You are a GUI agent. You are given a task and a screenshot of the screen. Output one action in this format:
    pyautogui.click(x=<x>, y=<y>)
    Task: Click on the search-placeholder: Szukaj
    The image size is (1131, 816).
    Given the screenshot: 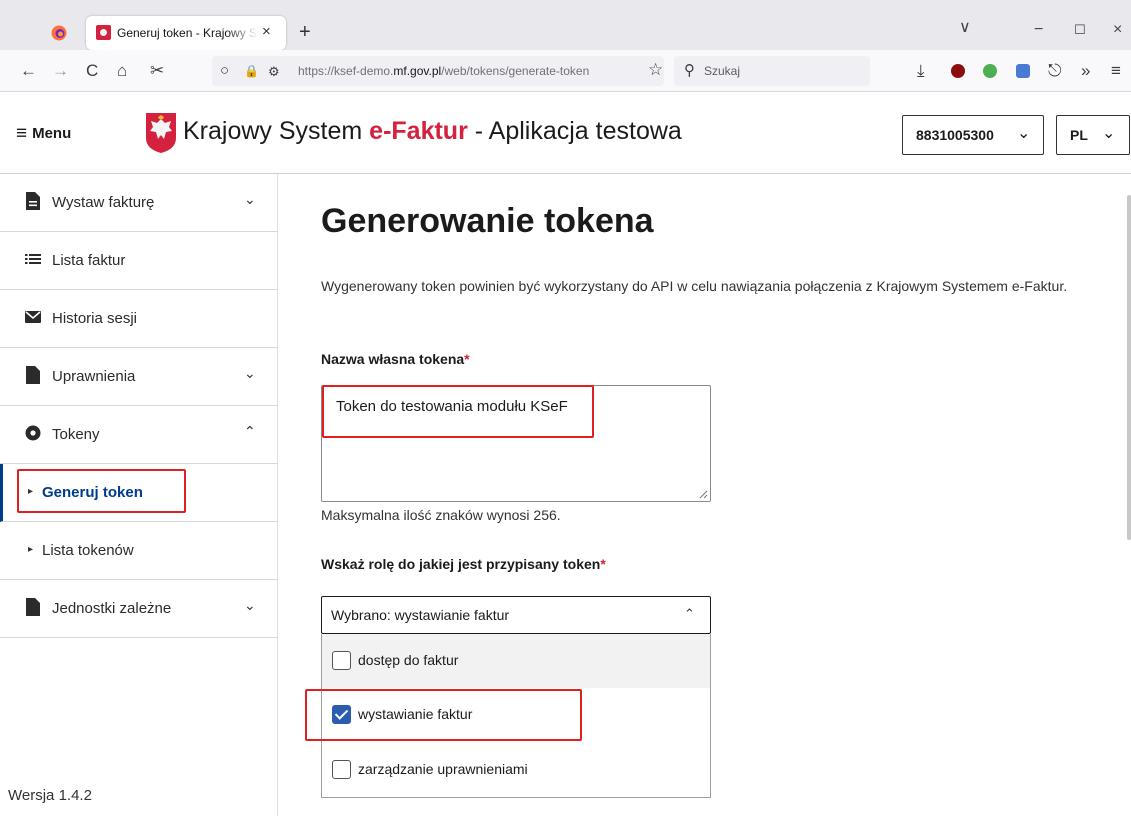 What is the action you would take?
    pyautogui.click(x=722, y=71)
    